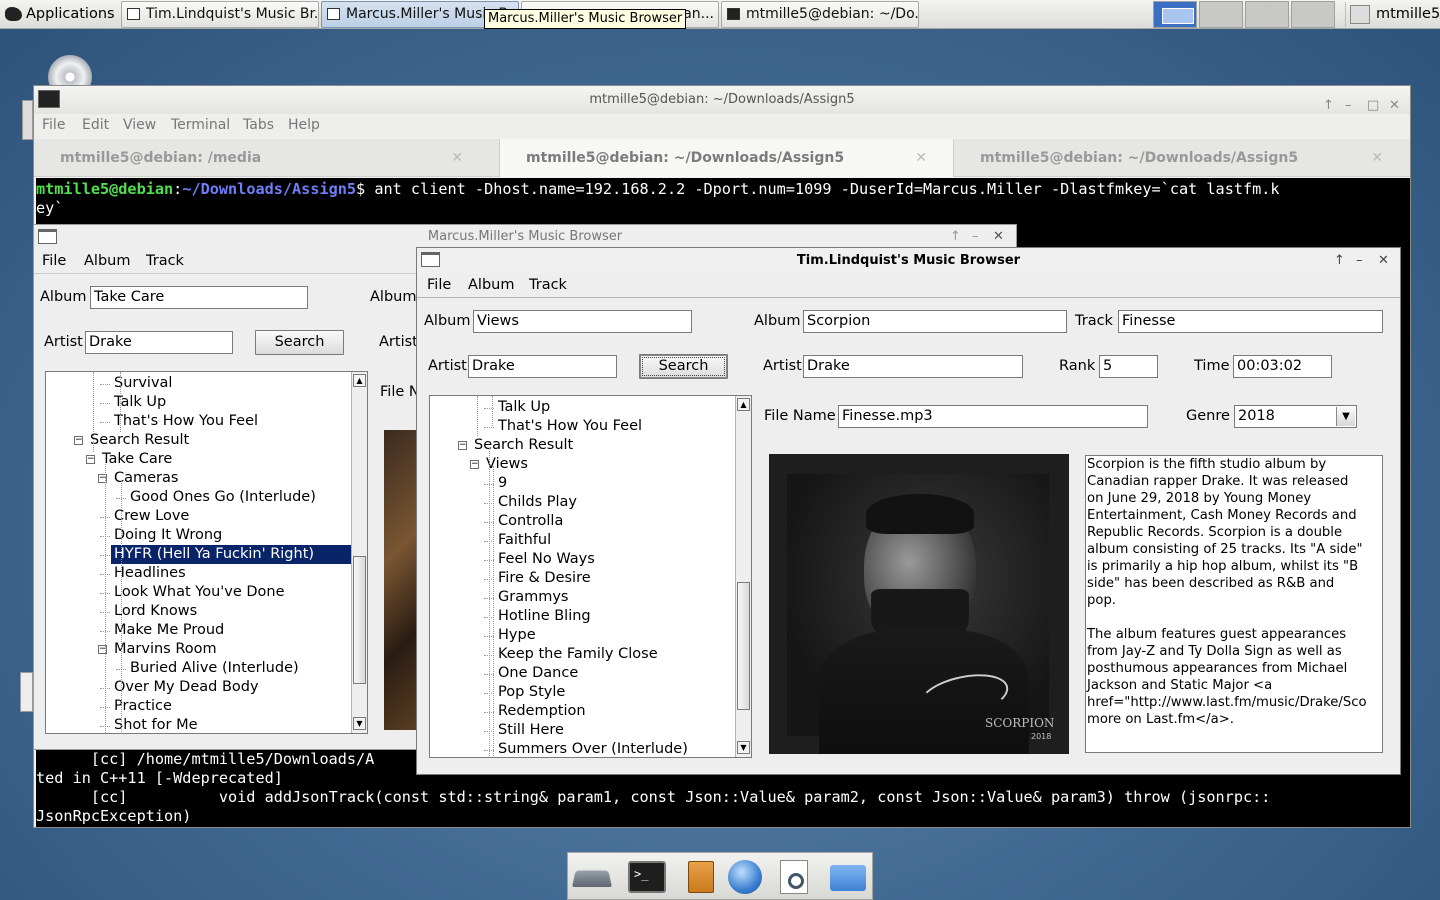  Describe the element at coordinates (53, 125) in the screenshot. I see `terminal-menu-file: File` at that location.